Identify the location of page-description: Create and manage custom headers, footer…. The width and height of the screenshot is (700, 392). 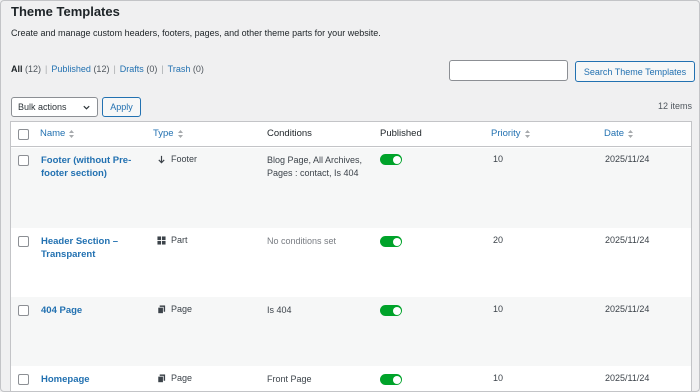
(196, 33).